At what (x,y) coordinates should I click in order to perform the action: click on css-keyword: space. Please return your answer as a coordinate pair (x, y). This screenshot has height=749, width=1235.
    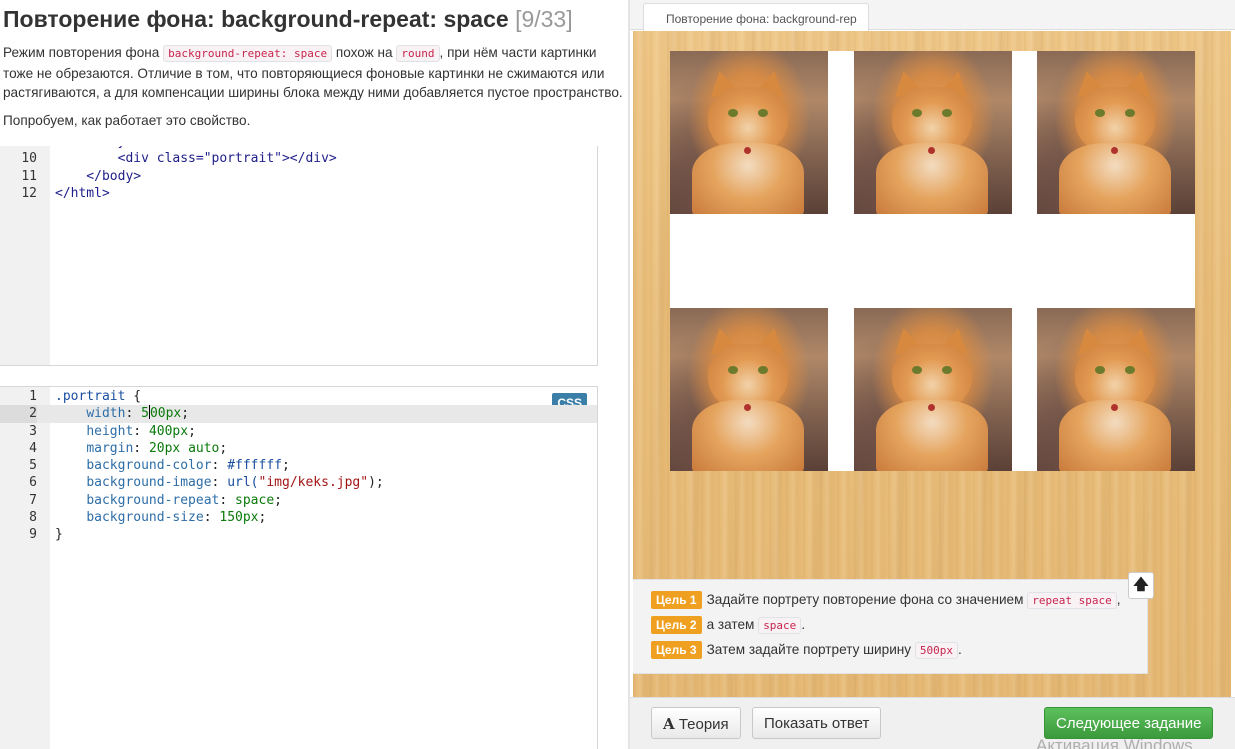
    Looking at the image, I should click on (255, 500).